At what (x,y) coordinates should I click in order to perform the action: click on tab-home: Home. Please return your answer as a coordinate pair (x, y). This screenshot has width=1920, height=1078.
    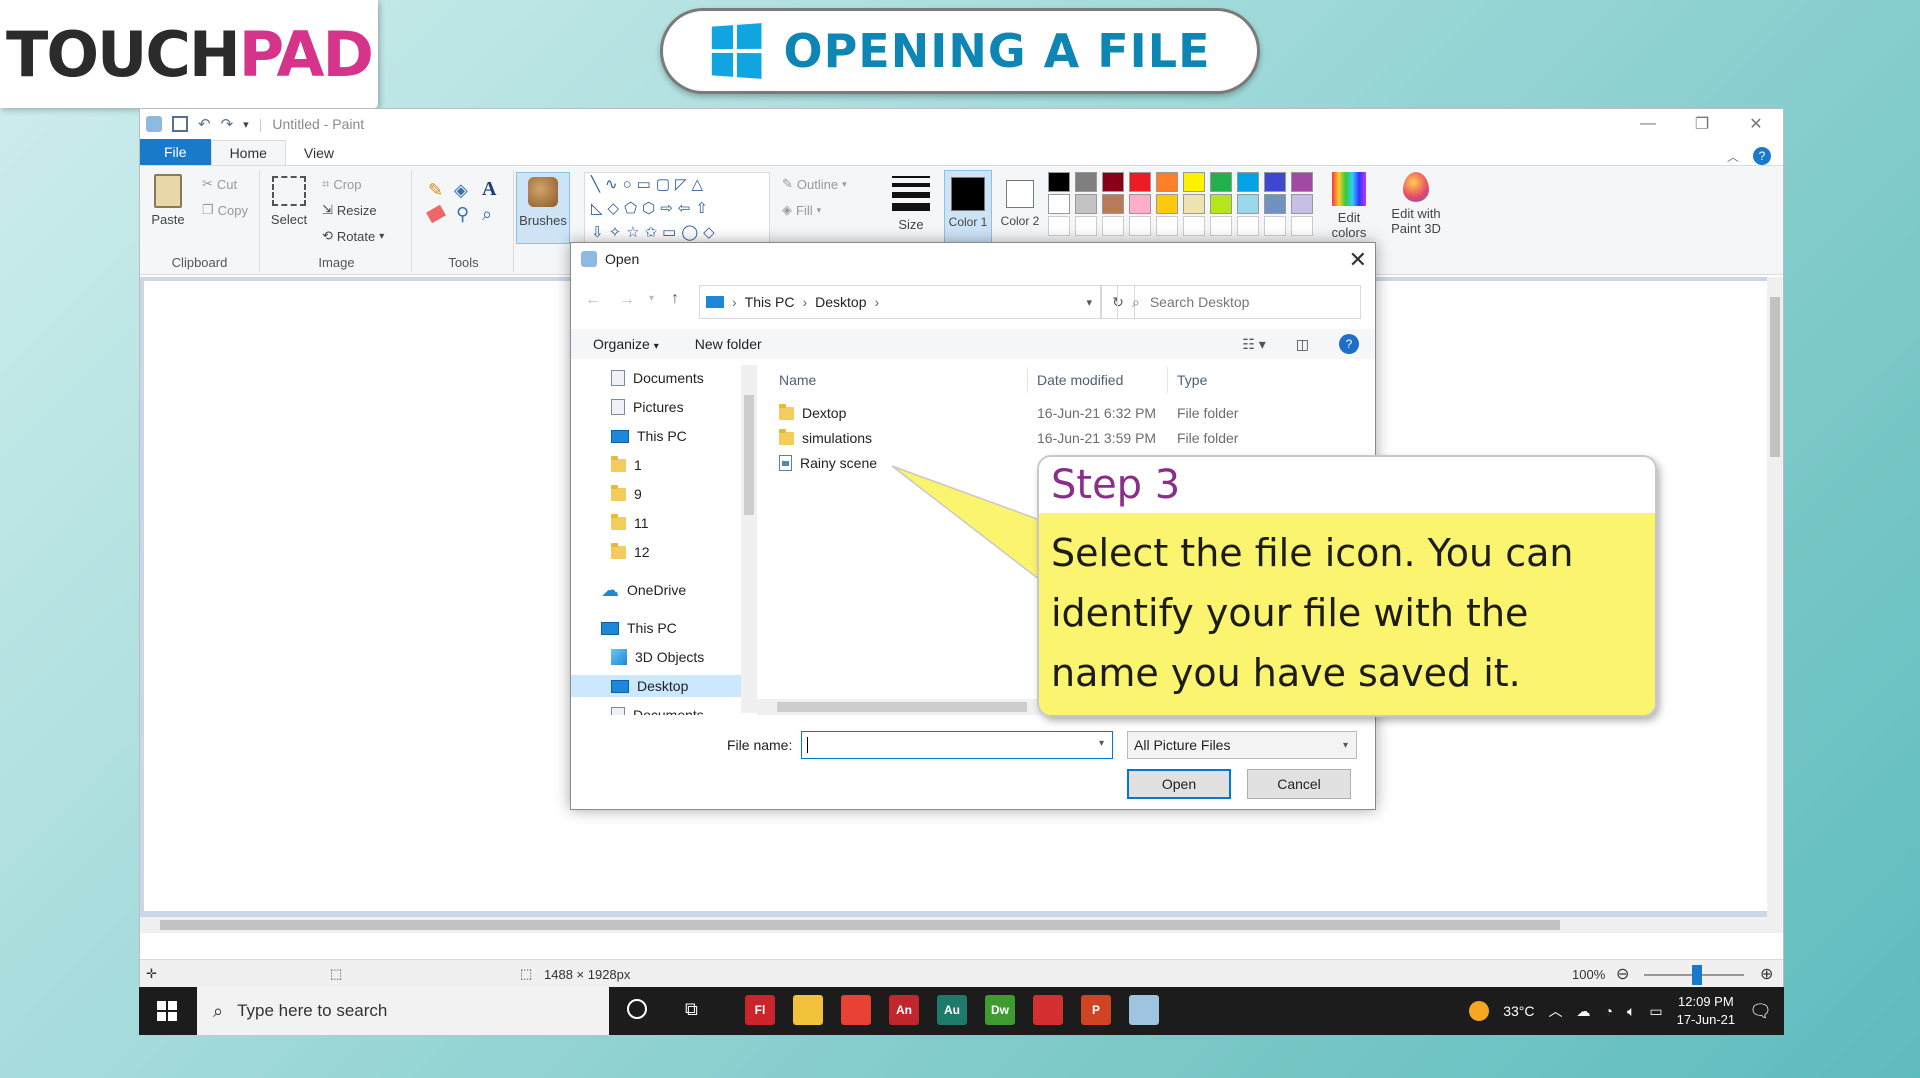
    Looking at the image, I should click on (248, 152).